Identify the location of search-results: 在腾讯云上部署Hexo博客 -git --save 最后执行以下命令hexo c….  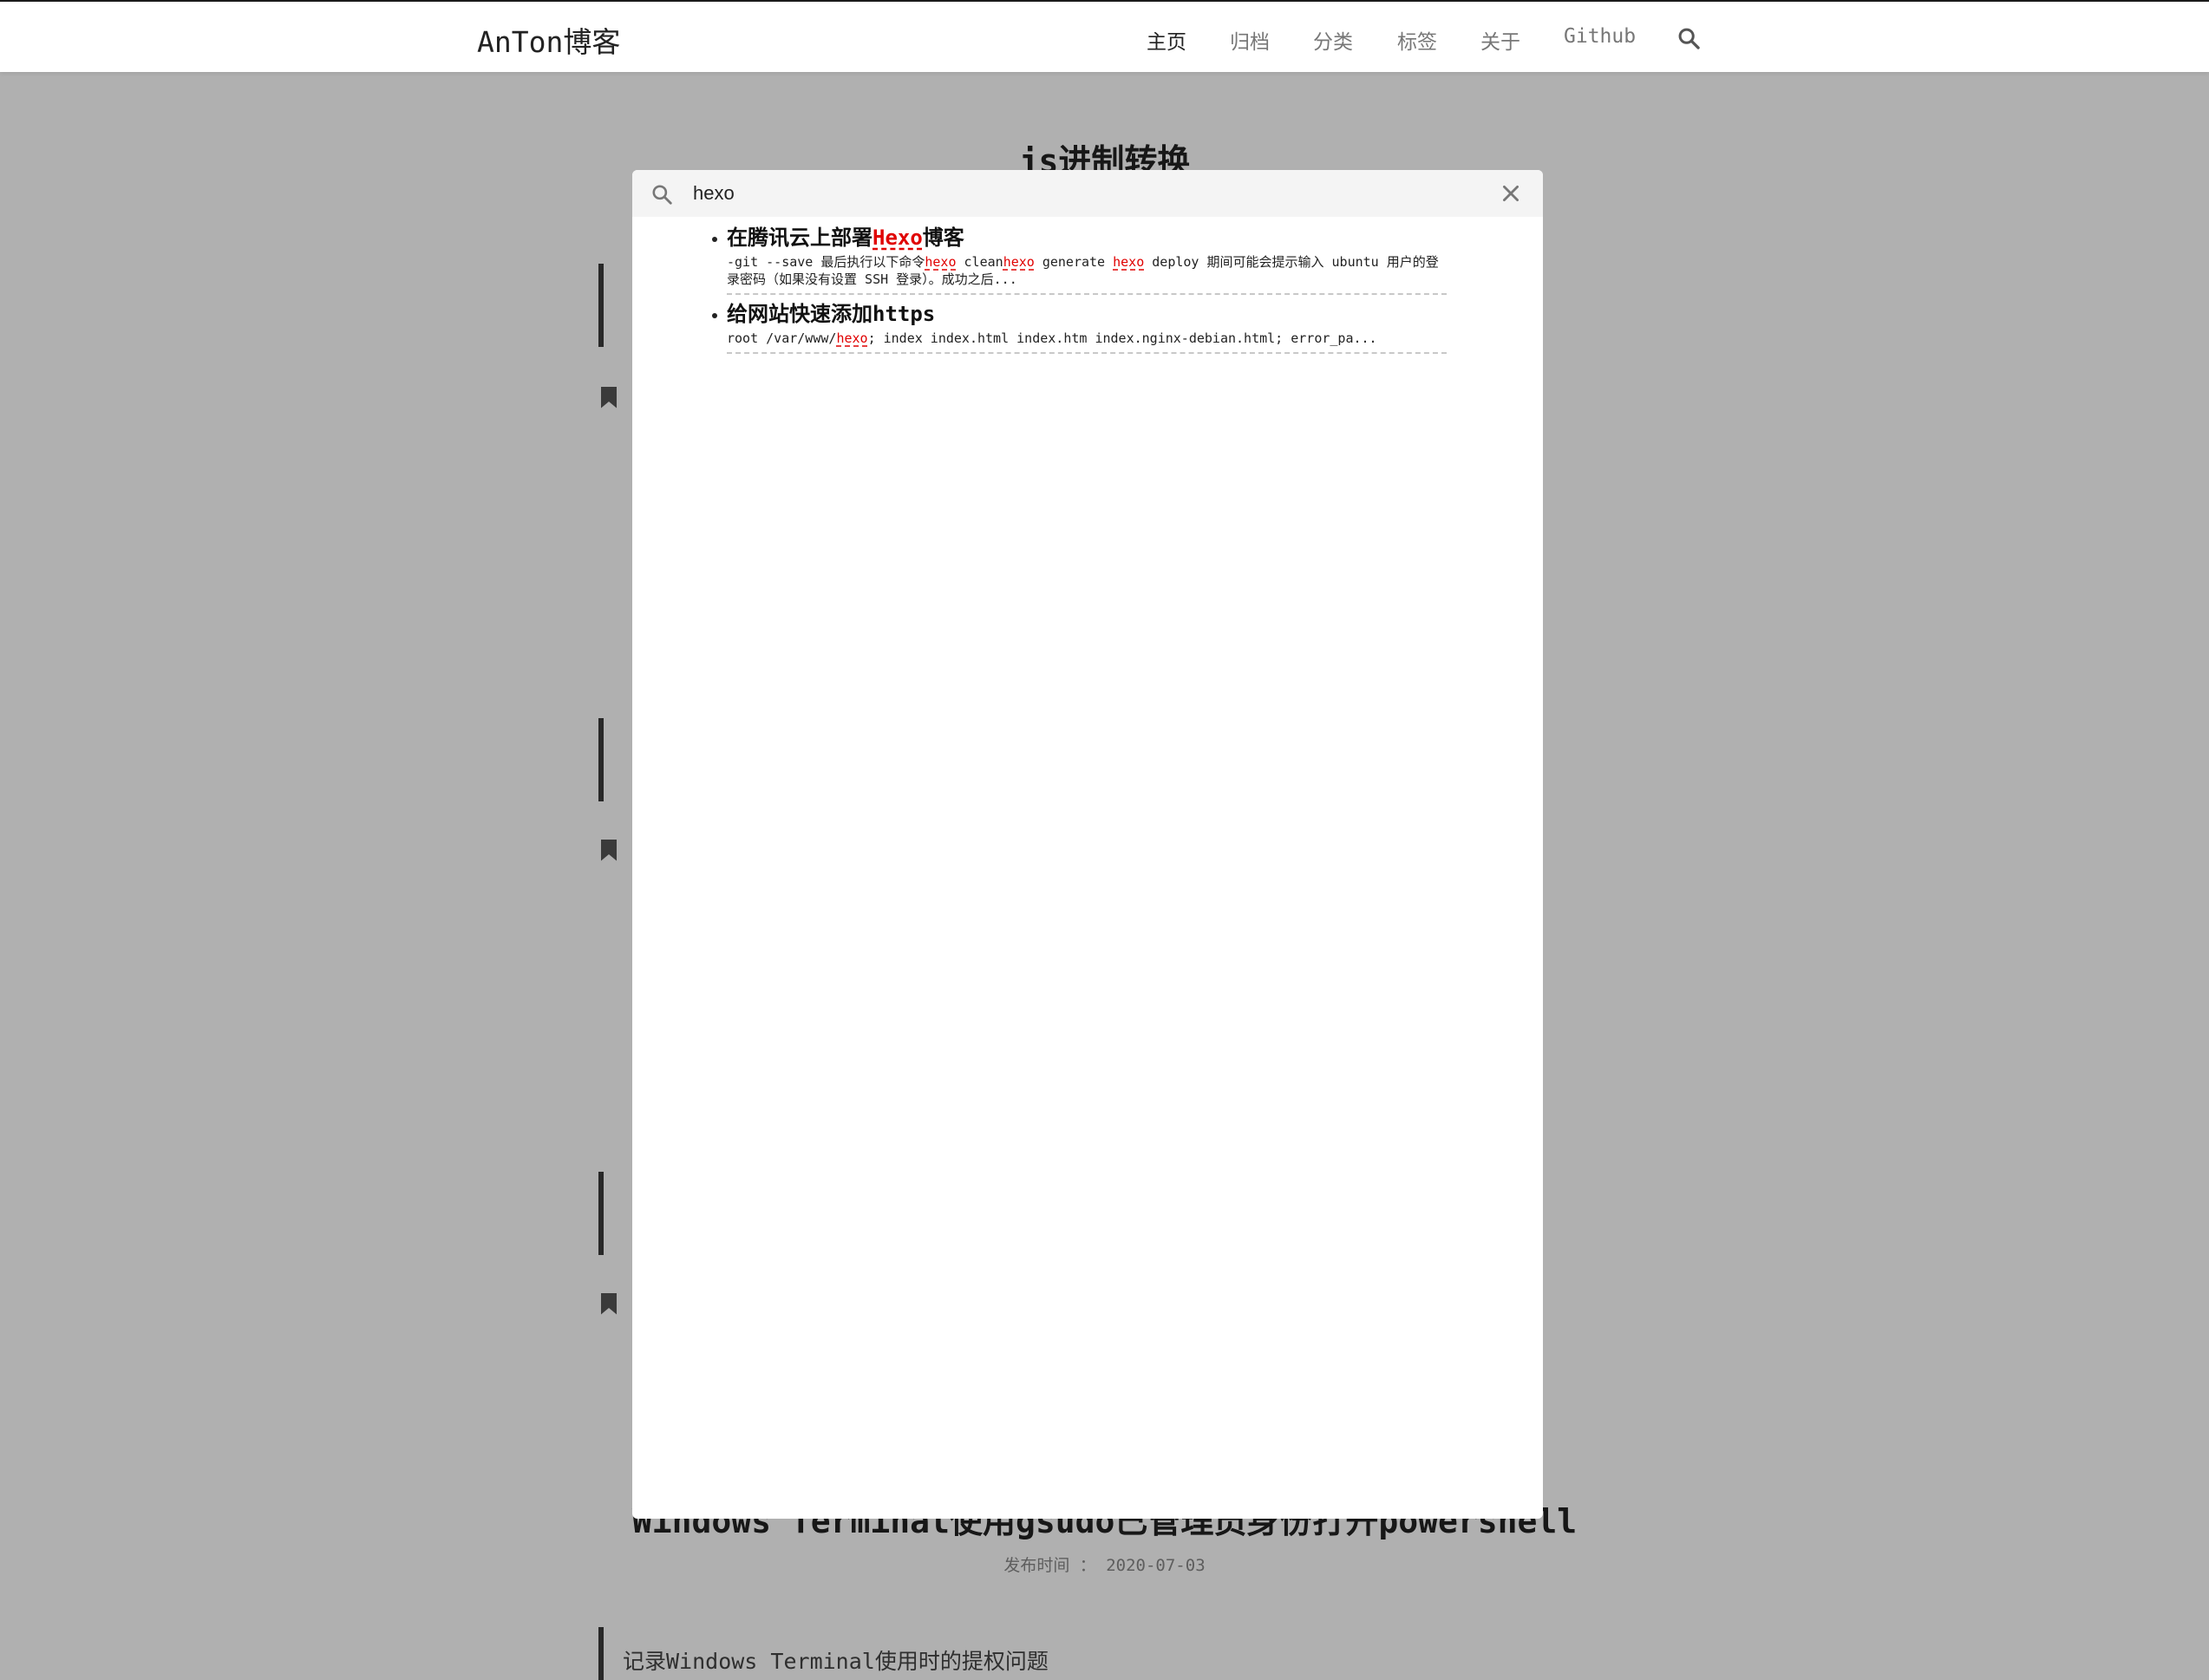
(1089, 289).